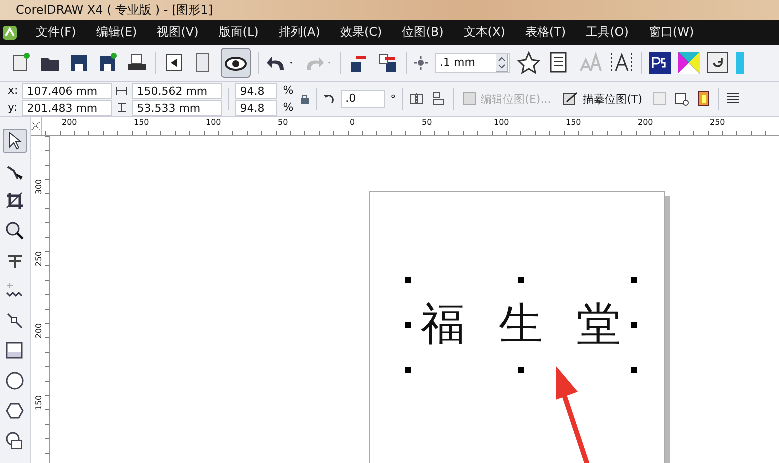  What do you see at coordinates (417, 99) in the screenshot?
I see `mirror-horizontal-icon` at bounding box center [417, 99].